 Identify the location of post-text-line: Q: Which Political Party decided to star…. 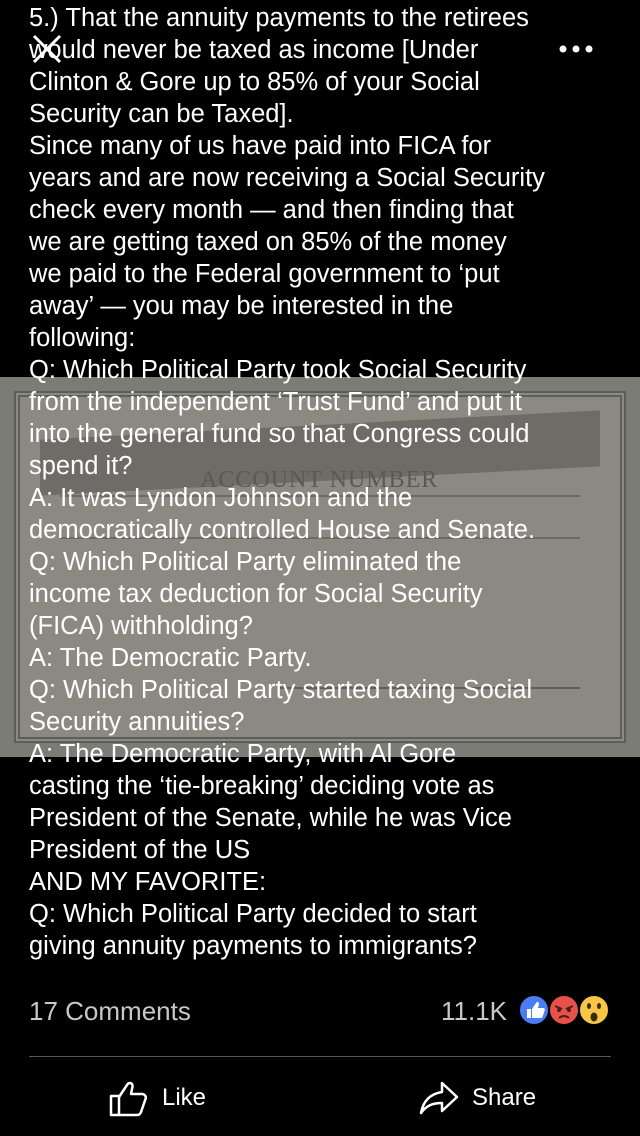
(253, 914).